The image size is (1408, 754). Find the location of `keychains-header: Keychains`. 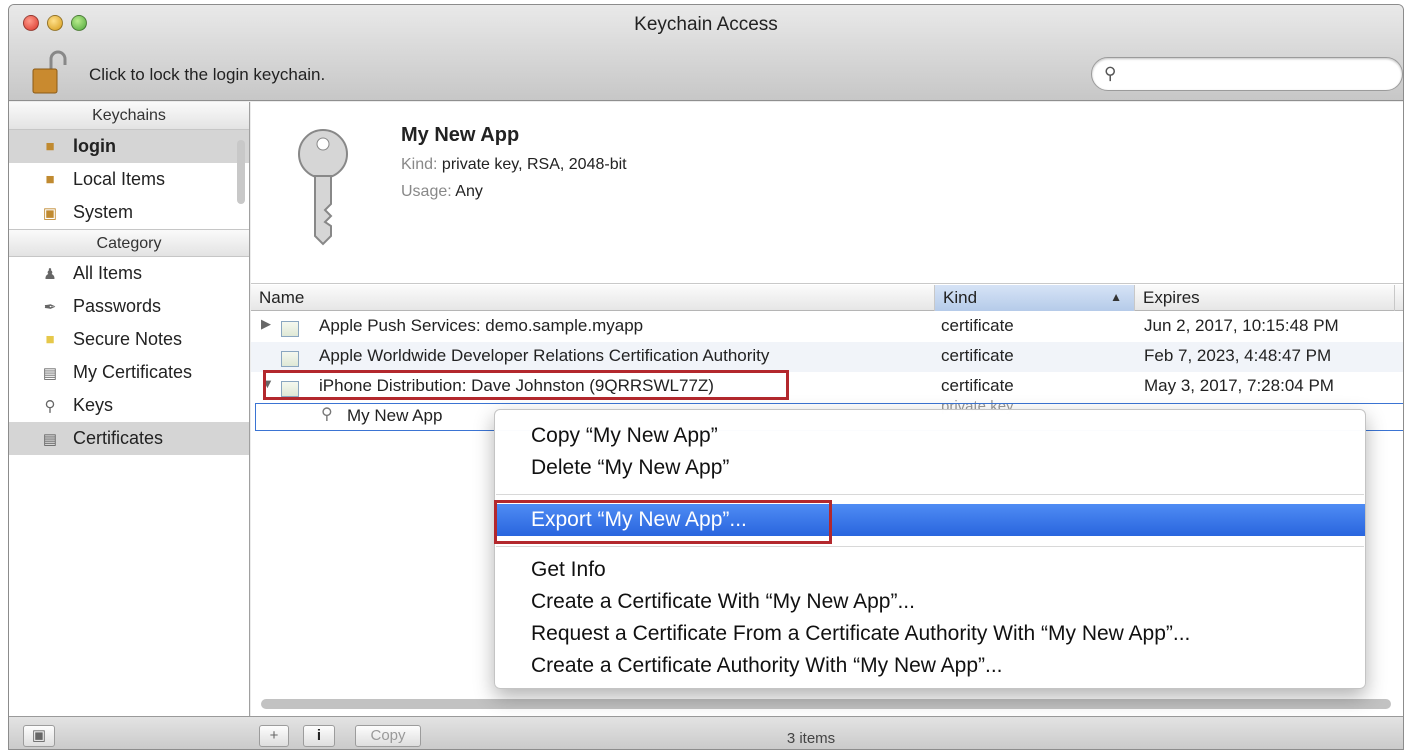

keychains-header: Keychains is located at coordinates (129, 116).